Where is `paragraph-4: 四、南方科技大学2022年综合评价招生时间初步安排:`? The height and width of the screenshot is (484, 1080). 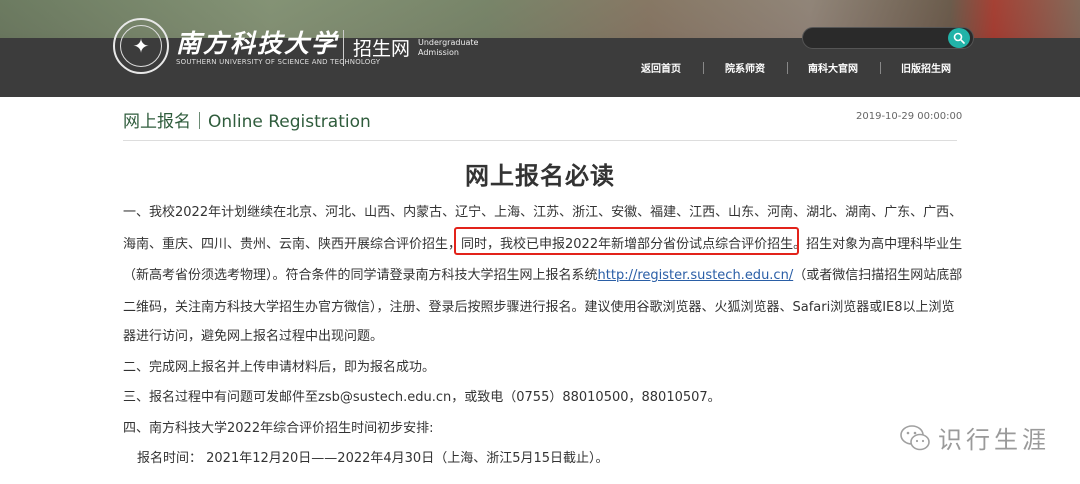 paragraph-4: 四、南方科技大学2022年综合评价招生时间初步安排: is located at coordinates (278, 428).